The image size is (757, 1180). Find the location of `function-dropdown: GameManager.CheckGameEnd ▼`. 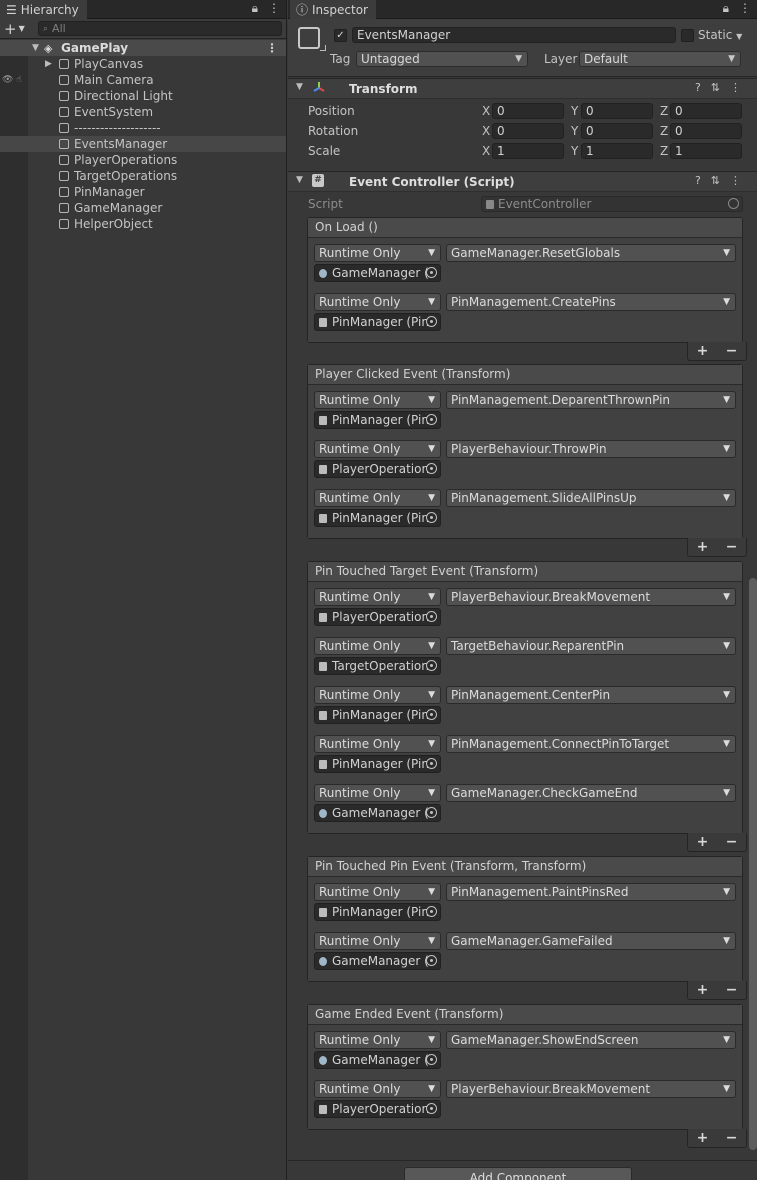

function-dropdown: GameManager.CheckGameEnd ▼ is located at coordinates (591, 793).